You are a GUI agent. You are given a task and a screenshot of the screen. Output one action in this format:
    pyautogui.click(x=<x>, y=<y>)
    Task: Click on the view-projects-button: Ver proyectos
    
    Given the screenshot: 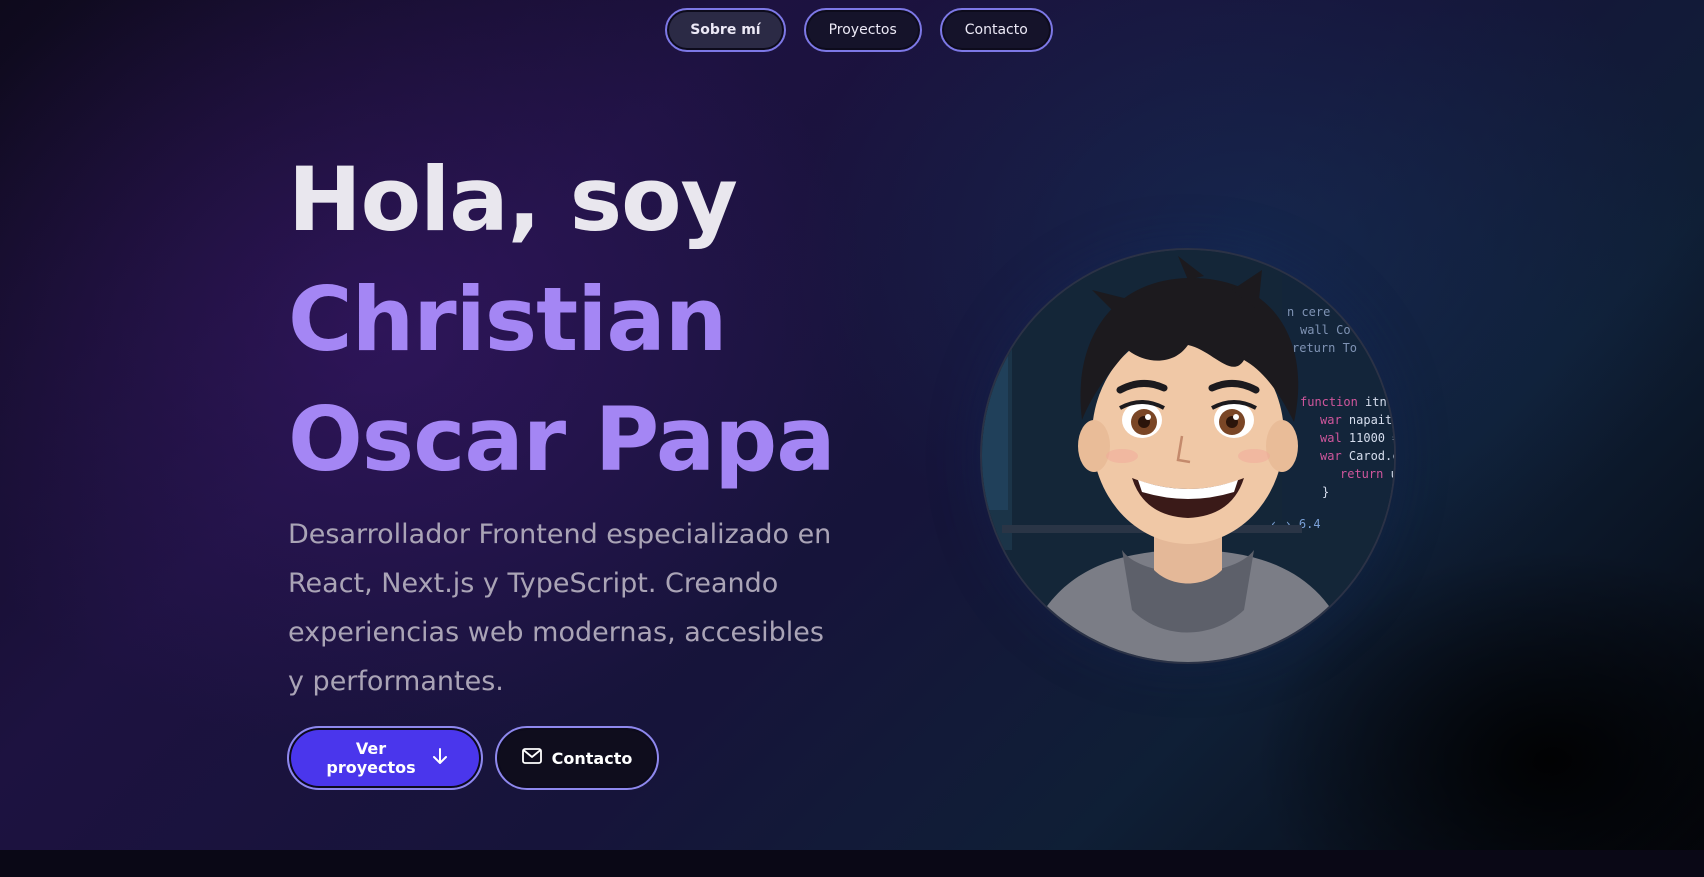 What is the action you would take?
    pyautogui.click(x=385, y=758)
    